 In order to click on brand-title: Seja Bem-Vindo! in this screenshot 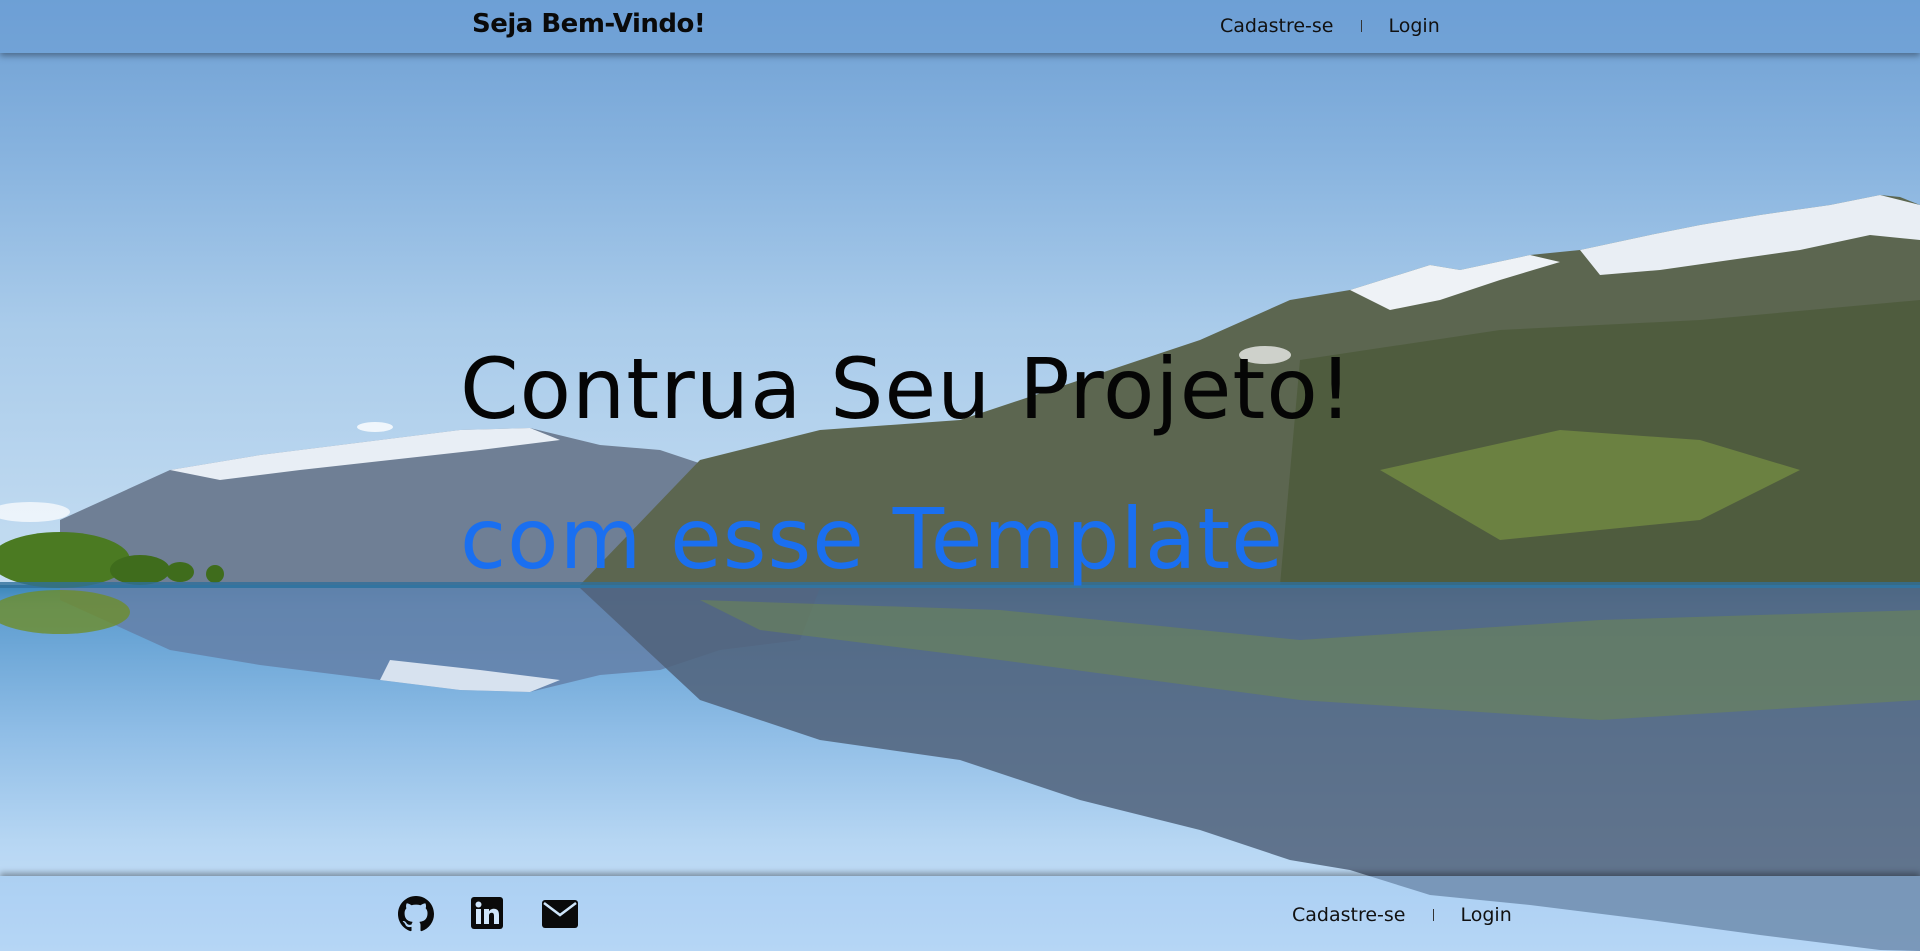, I will do `click(589, 24)`.